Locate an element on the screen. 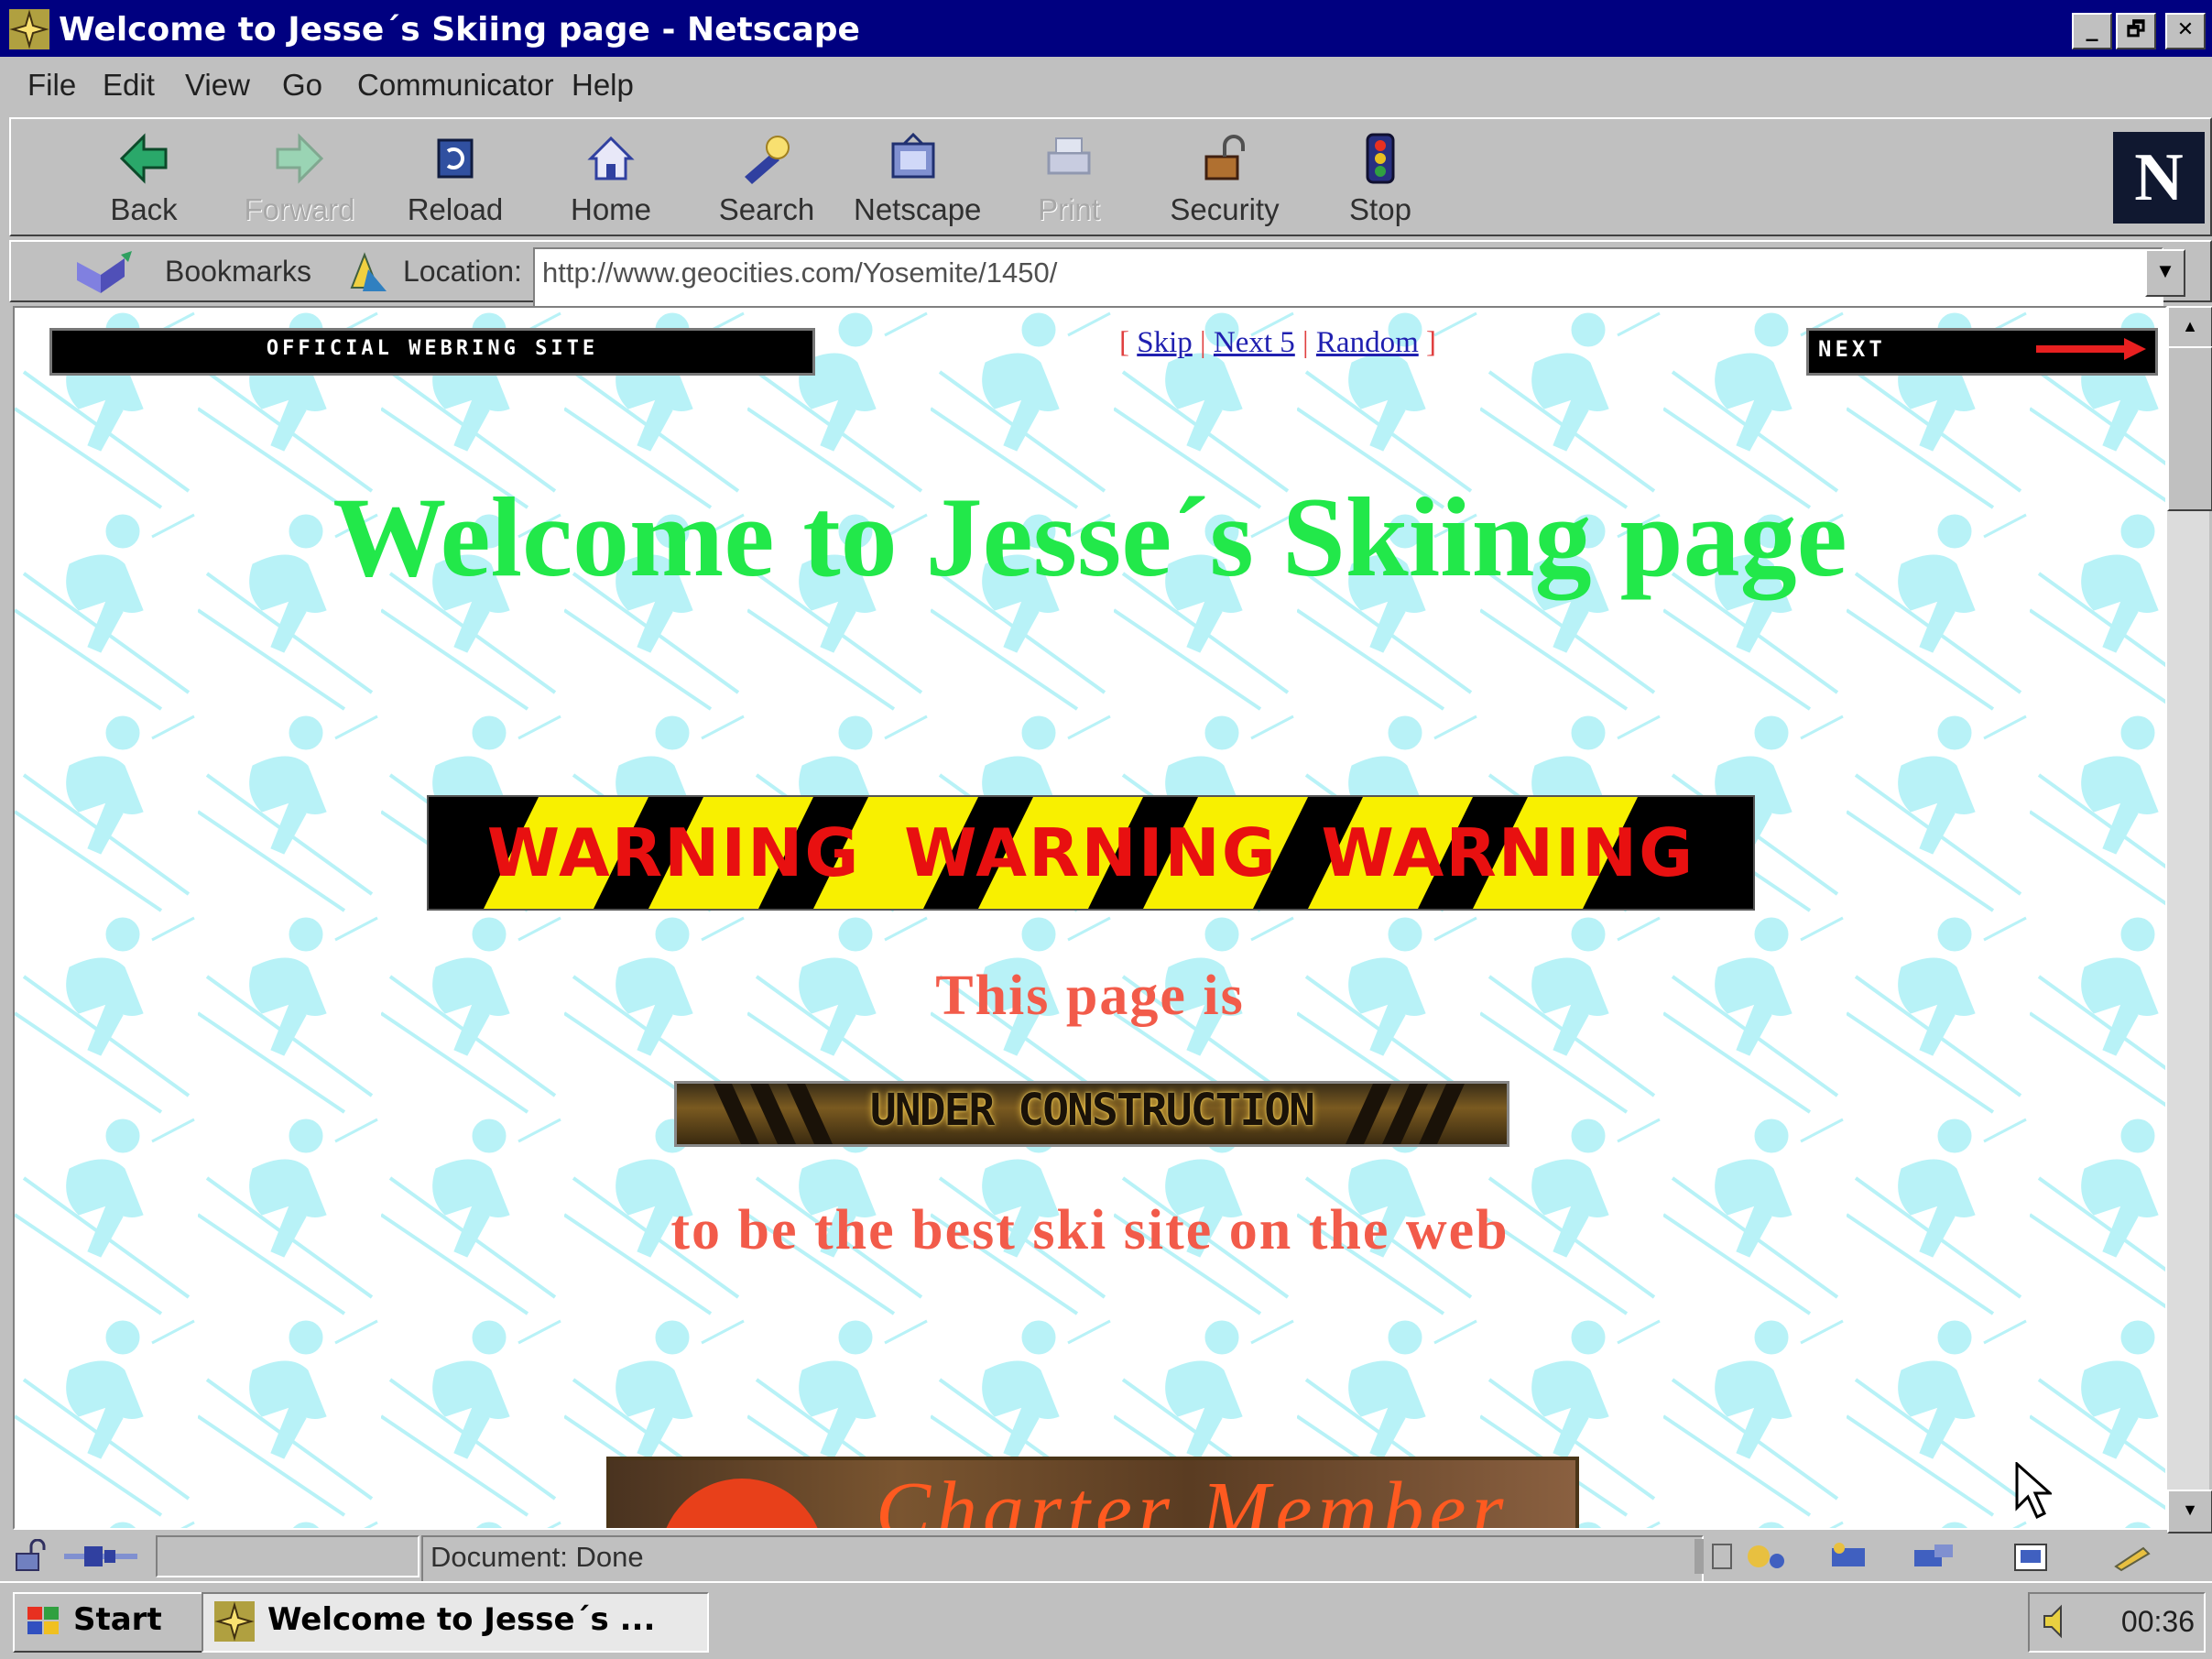  arrow-down-icon: ▼ is located at coordinates (2190, 1510).